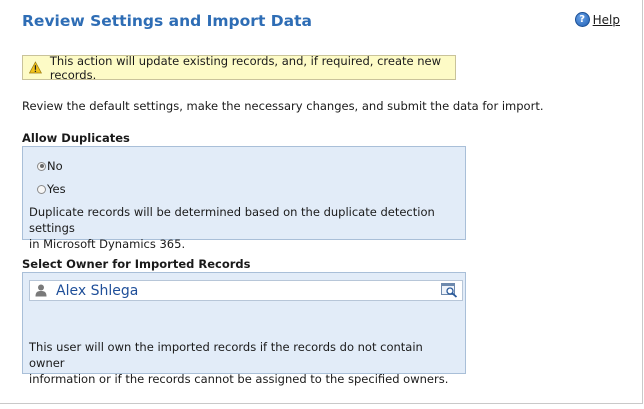 This screenshot has height=409, width=644. I want to click on allow-duplicates-label: Allow Duplicates, so click(76, 138).